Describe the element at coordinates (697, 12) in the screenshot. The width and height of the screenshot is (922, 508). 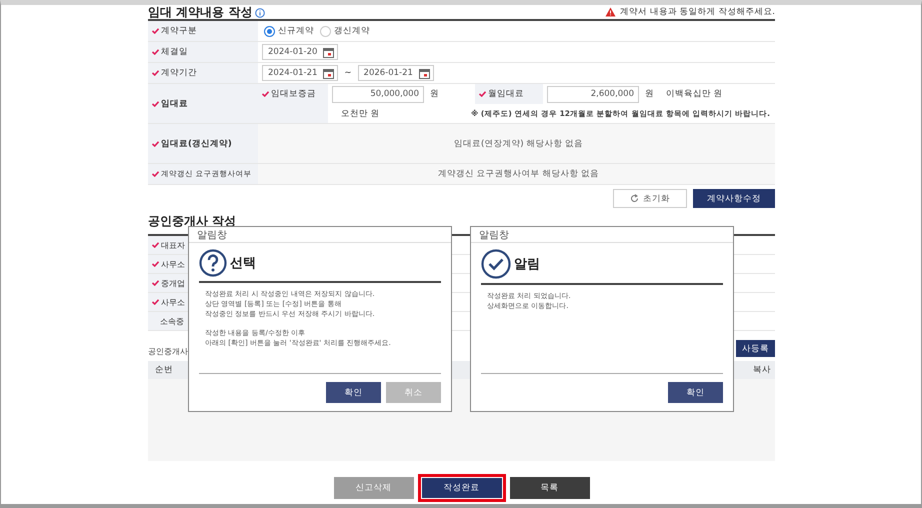
I see `warning-text: 계약서 내용과 동일하게 작성해주세요.` at that location.